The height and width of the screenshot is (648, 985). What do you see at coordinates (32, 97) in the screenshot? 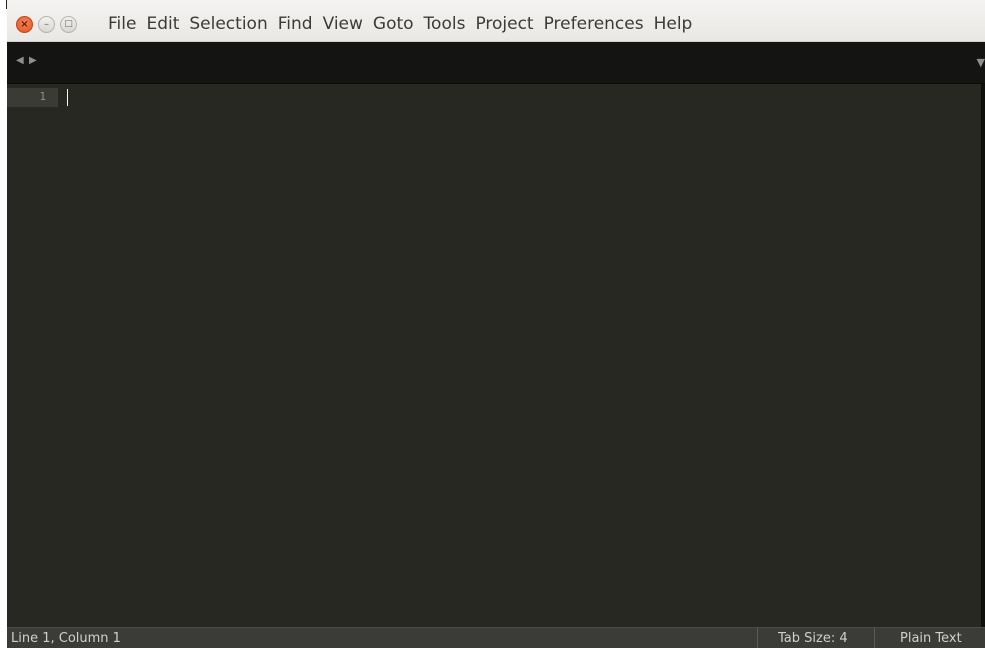
I see `active-line-highlight` at bounding box center [32, 97].